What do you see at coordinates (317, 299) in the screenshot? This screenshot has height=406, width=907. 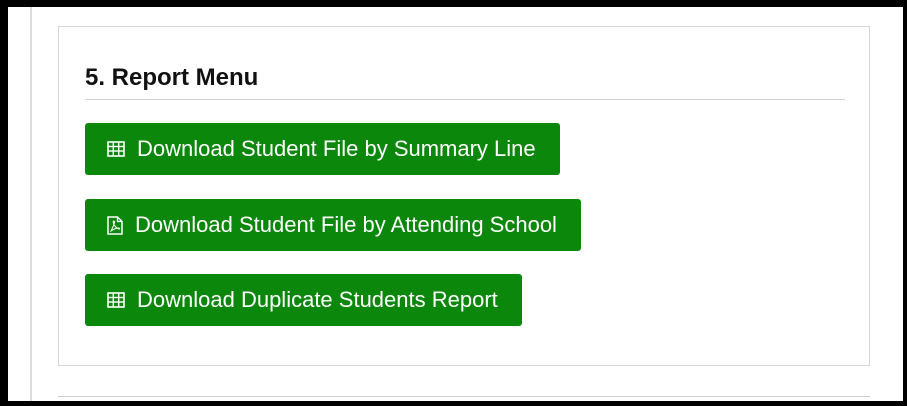 I see `download-duplicate-students-label: Download Duplicate Students Report` at bounding box center [317, 299].